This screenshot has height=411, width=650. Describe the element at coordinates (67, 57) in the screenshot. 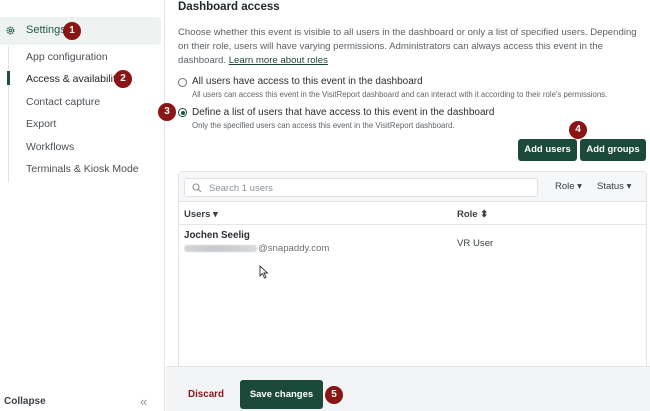

I see `sidebar-item-app-configuration: App configuration` at that location.